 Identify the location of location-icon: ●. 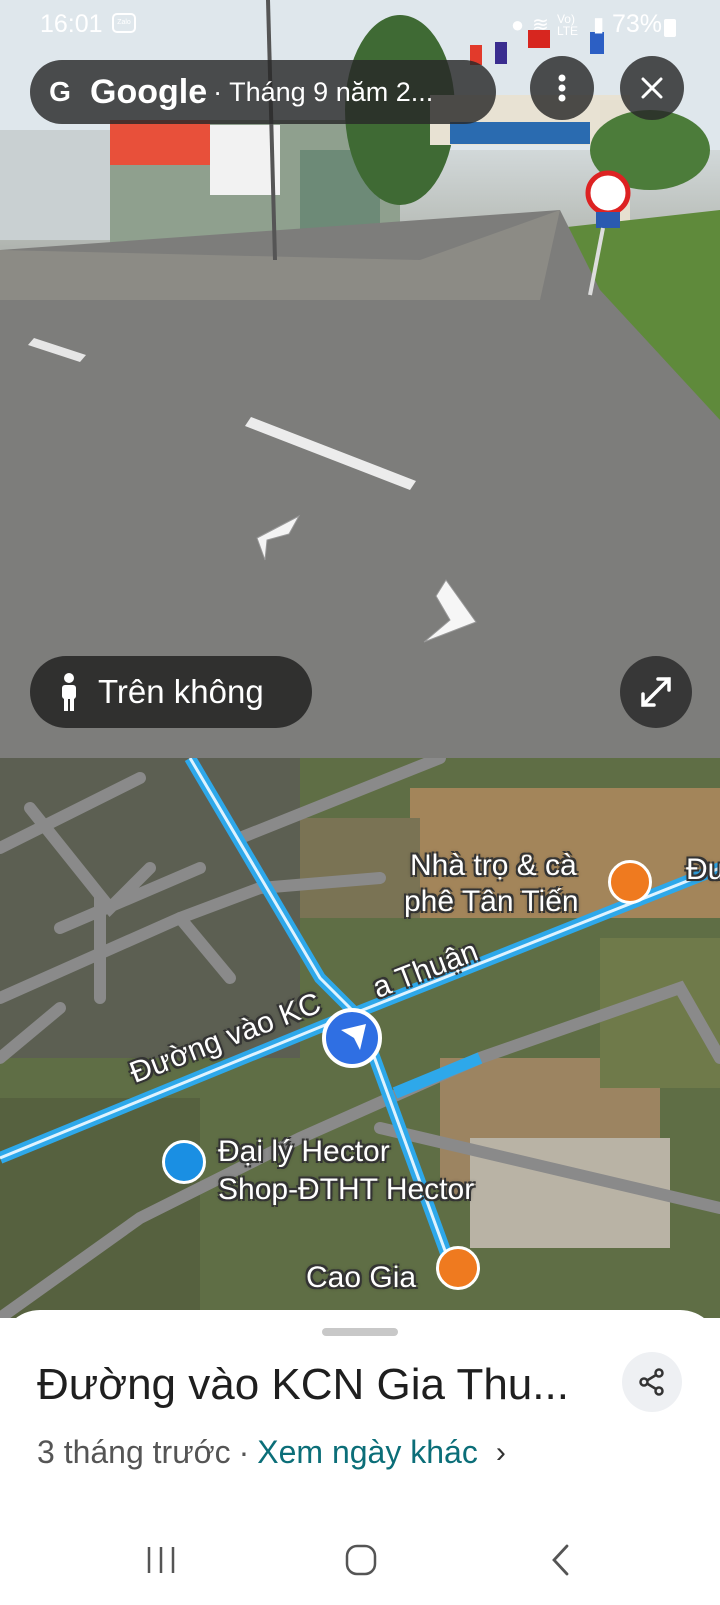
(517, 24).